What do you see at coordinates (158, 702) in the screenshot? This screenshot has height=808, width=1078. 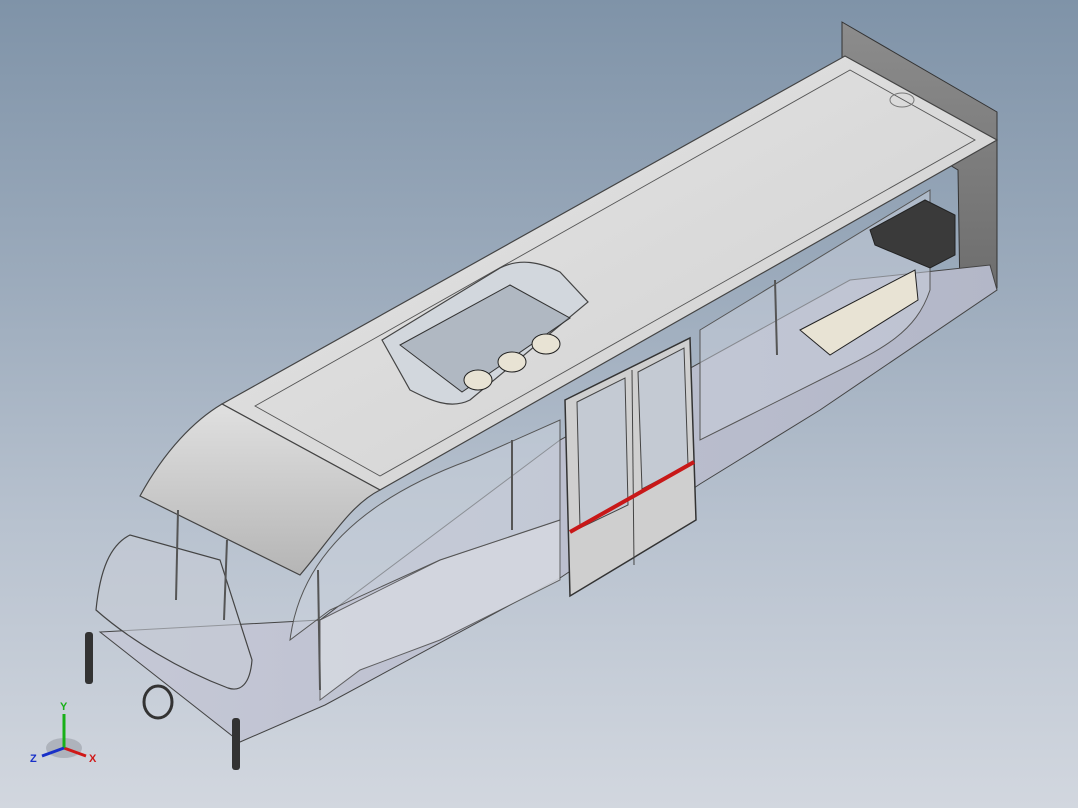 I see `steering-wheel` at bounding box center [158, 702].